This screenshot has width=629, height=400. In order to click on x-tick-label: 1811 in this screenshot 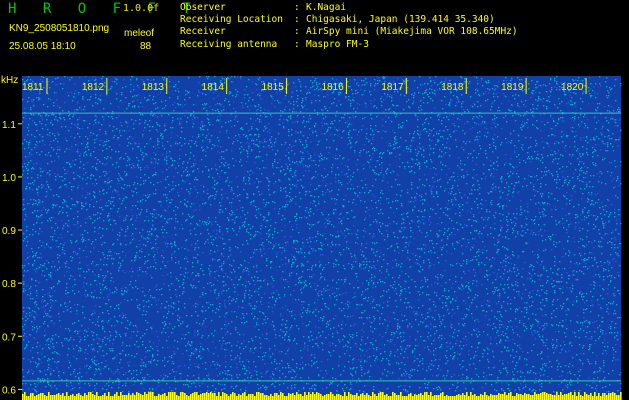, I will do `click(33, 87)`.